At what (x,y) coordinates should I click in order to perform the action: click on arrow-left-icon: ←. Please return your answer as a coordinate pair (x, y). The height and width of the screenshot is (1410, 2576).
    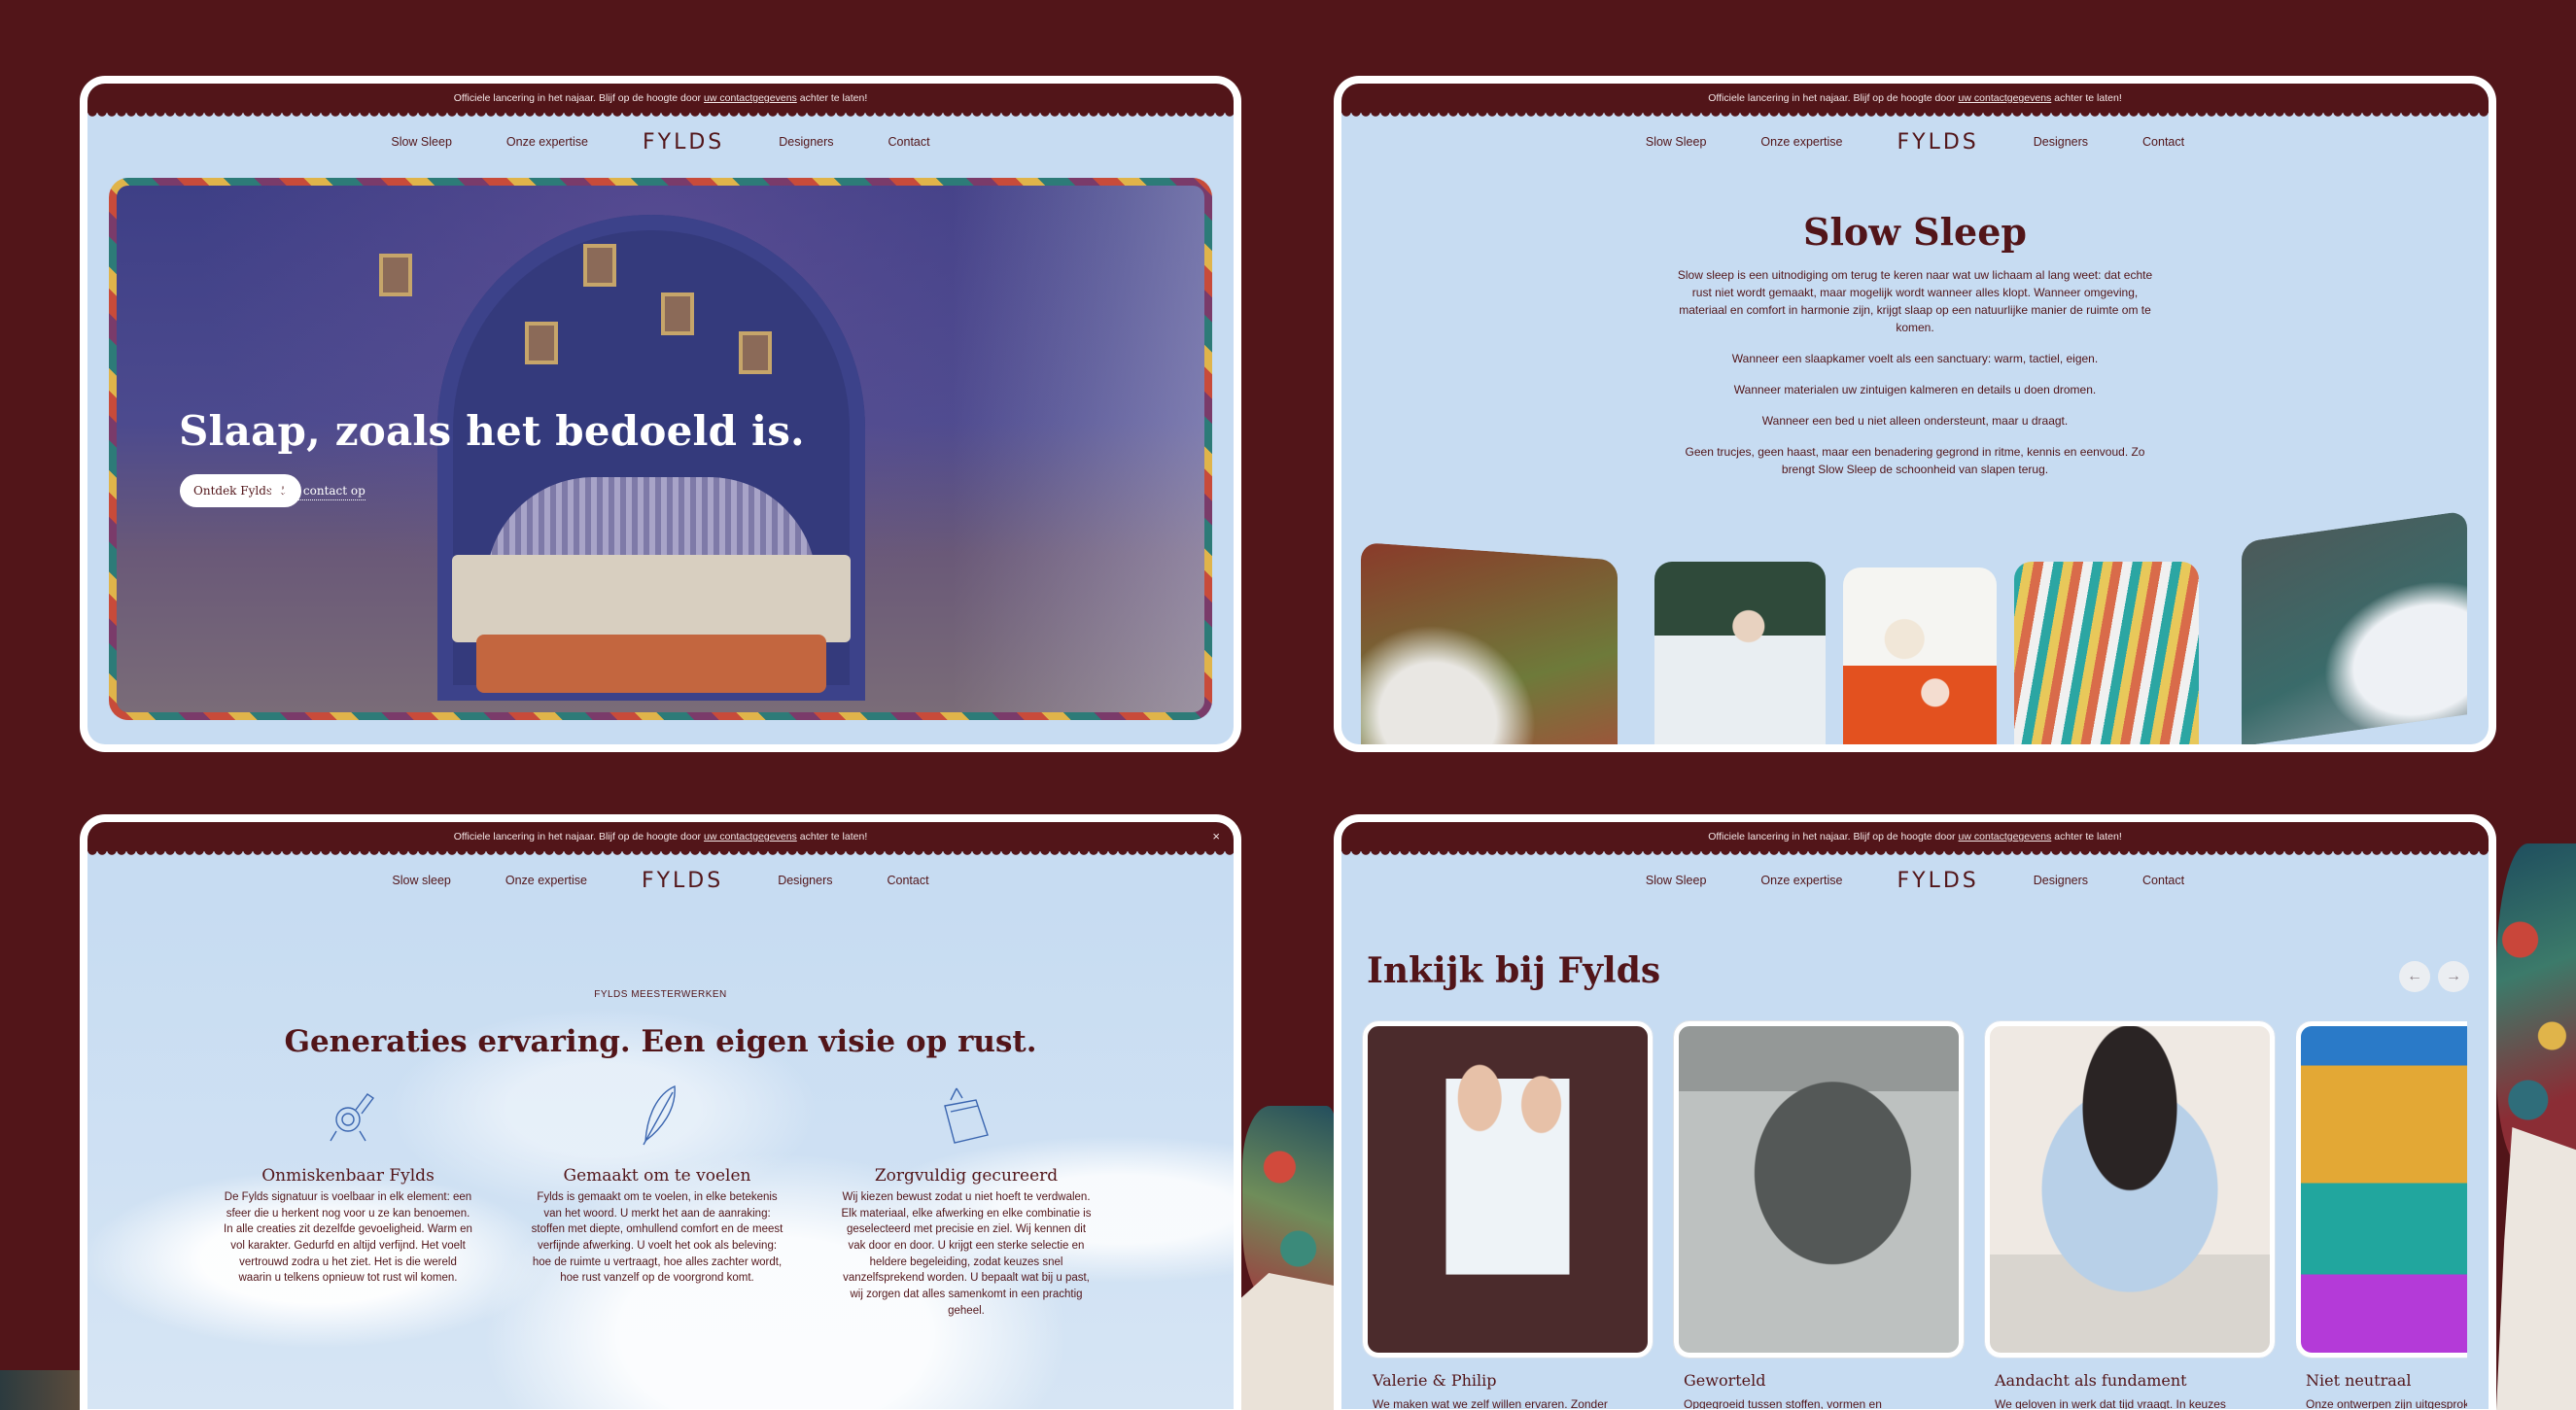
    Looking at the image, I should click on (2414, 976).